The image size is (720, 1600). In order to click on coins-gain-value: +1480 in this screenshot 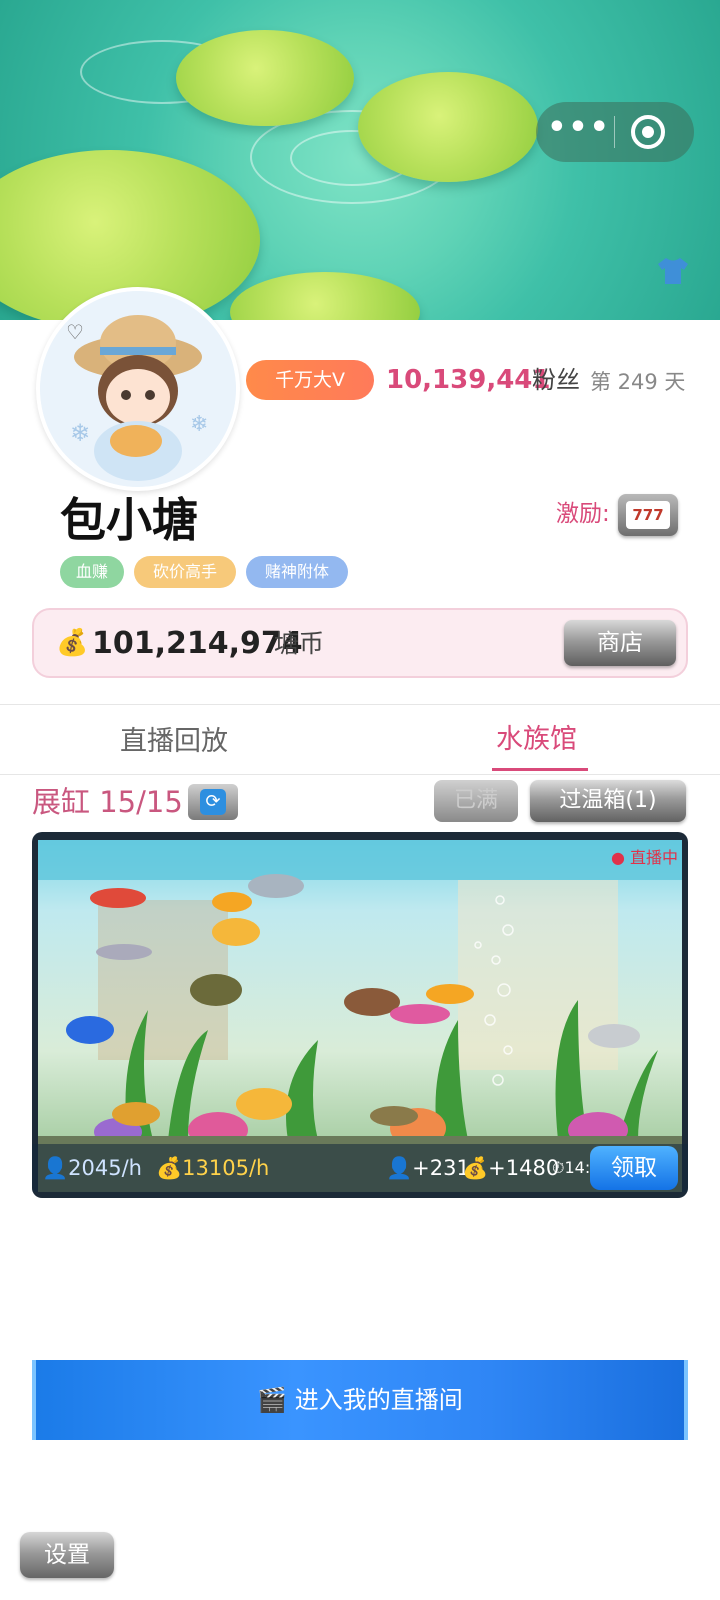, I will do `click(524, 1168)`.